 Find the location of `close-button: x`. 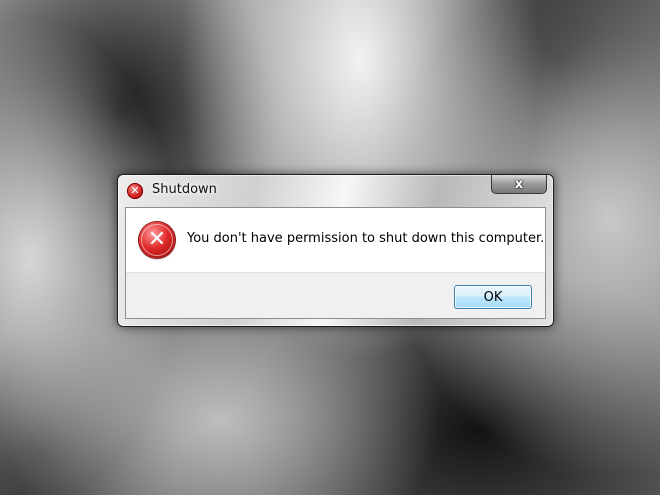

close-button: x is located at coordinates (519, 184).